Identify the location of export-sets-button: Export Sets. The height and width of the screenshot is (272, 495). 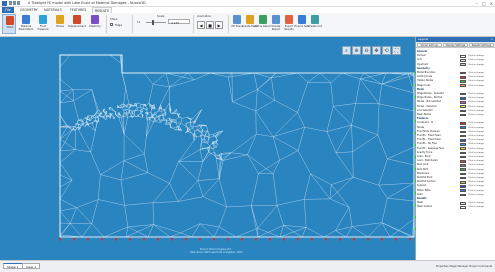
(302, 24).